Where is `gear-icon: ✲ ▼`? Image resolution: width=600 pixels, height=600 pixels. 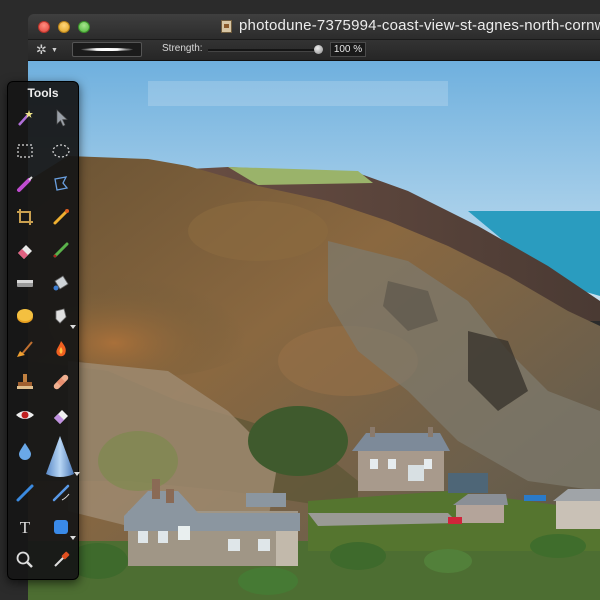
gear-icon: ✲ ▼ is located at coordinates (48, 50).